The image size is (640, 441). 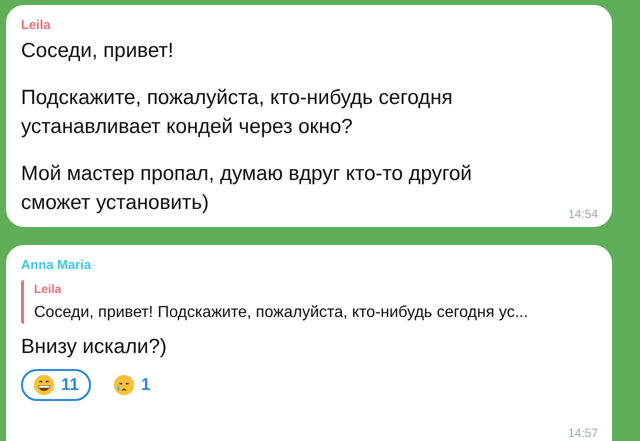 I want to click on message-text: Подскажите, пожалуйста, кто-нибудь сегодня устанавливает кондей через окно?, so click(x=237, y=112).